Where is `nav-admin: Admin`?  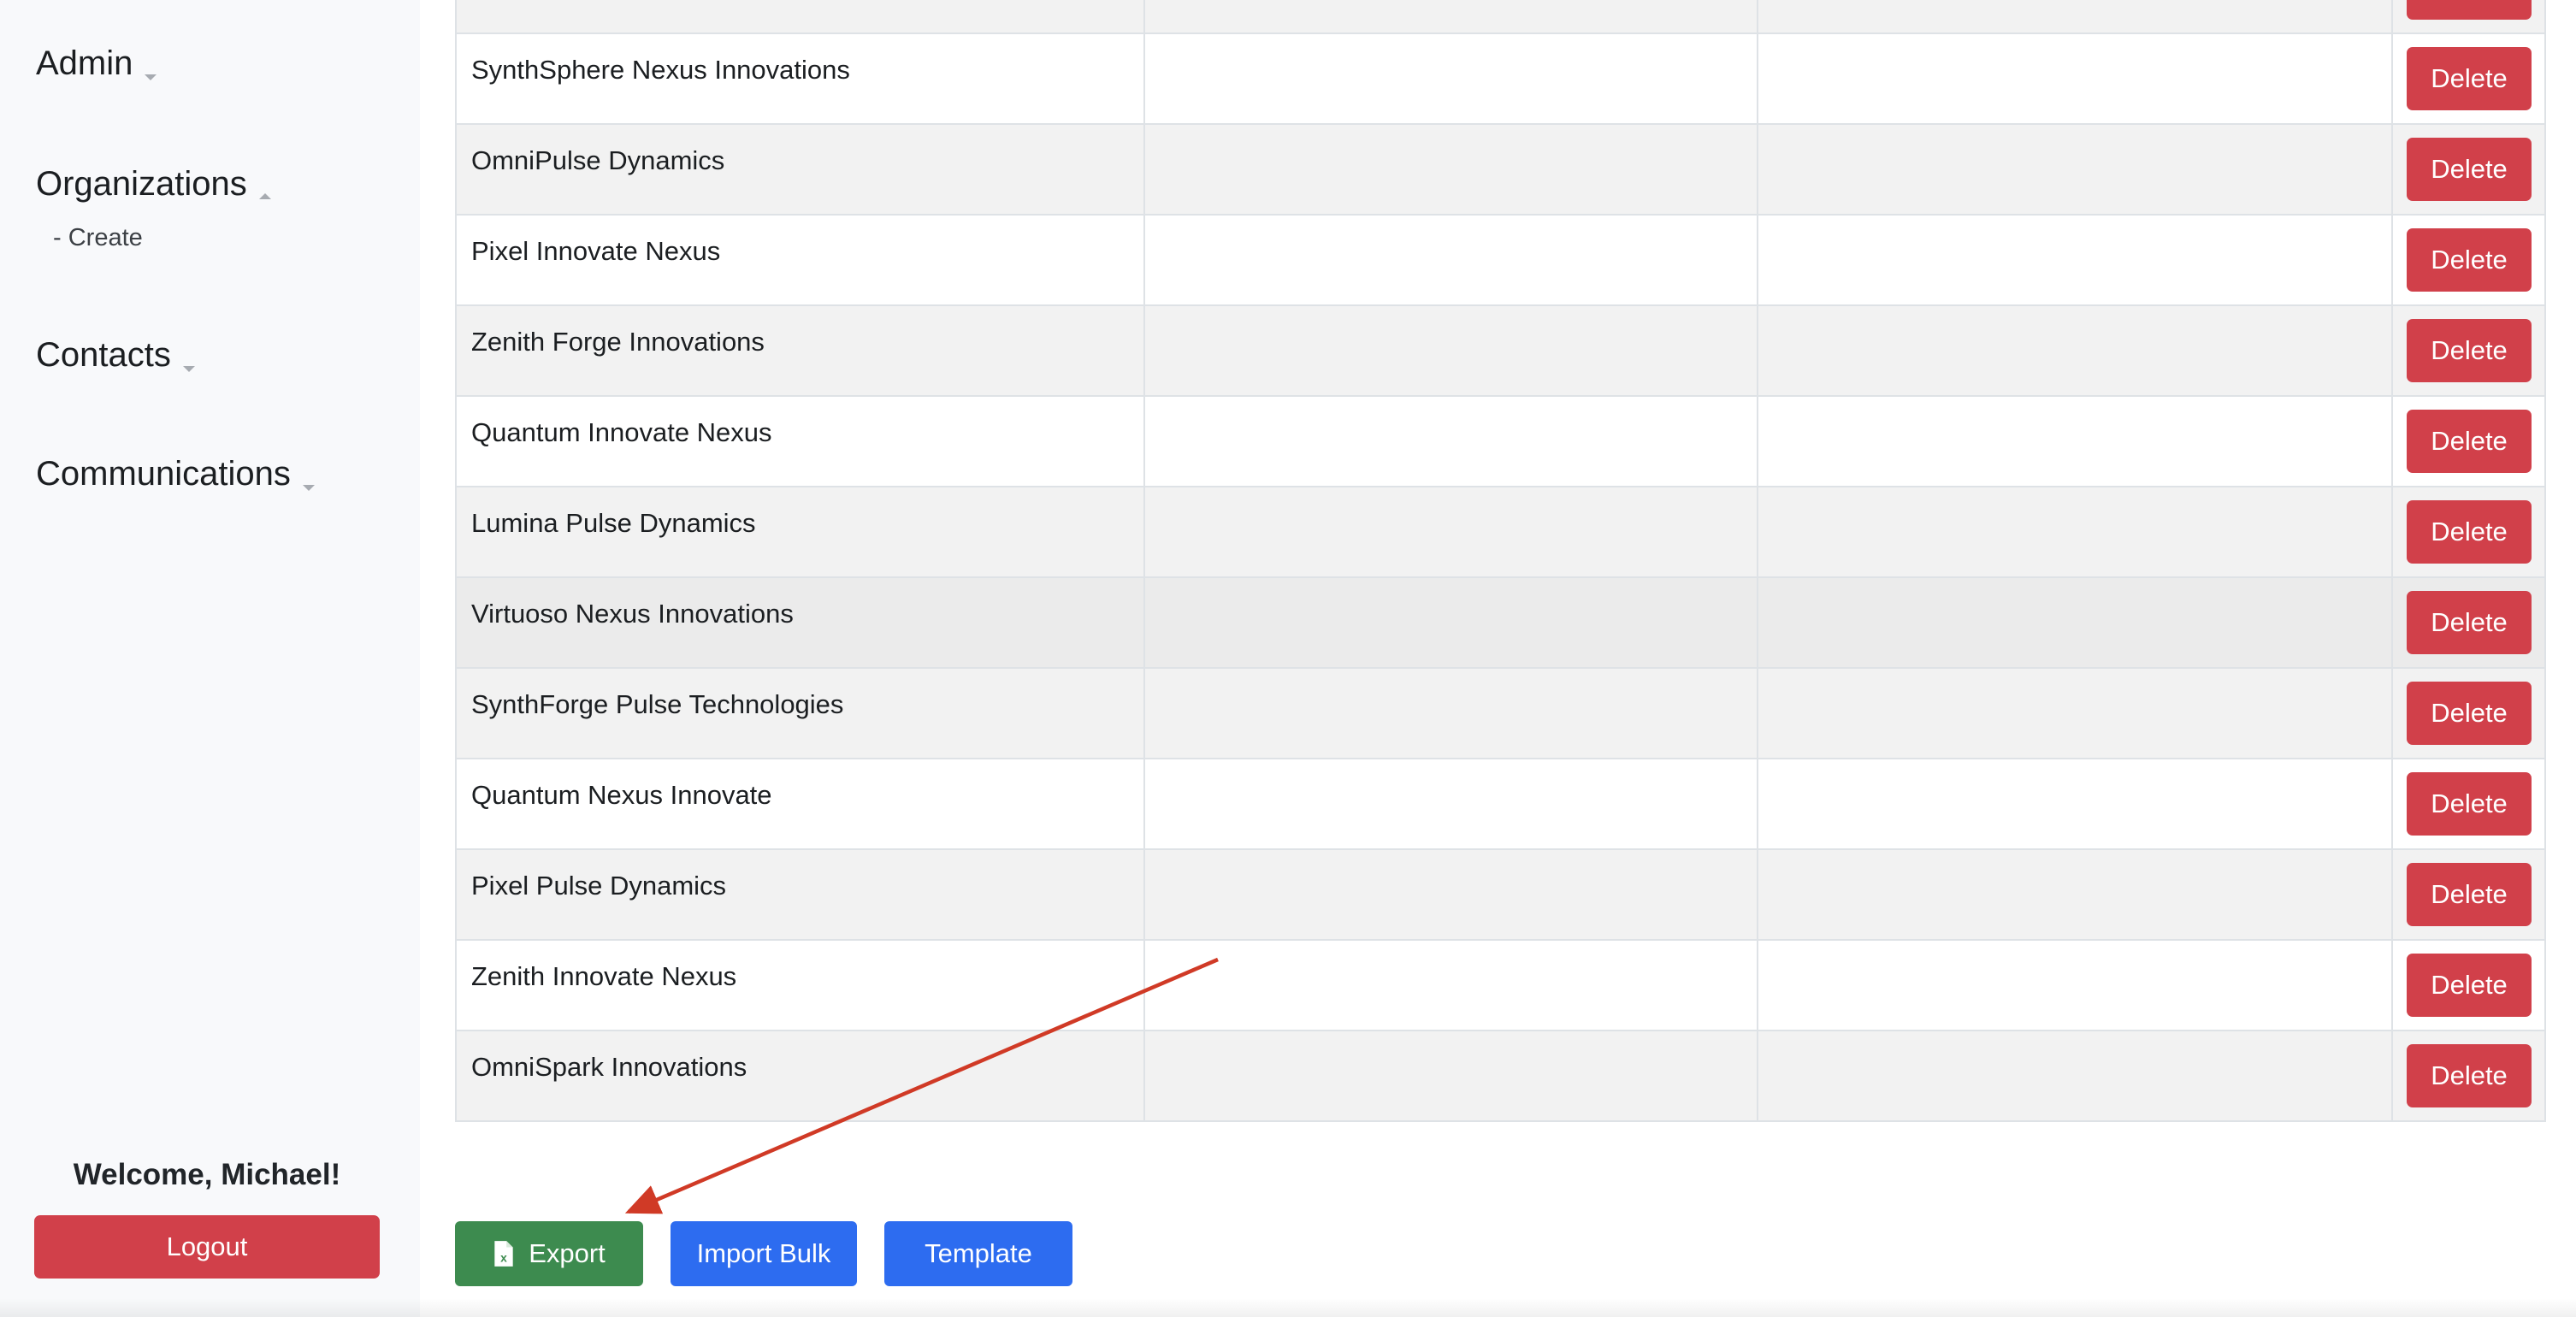
nav-admin: Admin is located at coordinates (96, 64).